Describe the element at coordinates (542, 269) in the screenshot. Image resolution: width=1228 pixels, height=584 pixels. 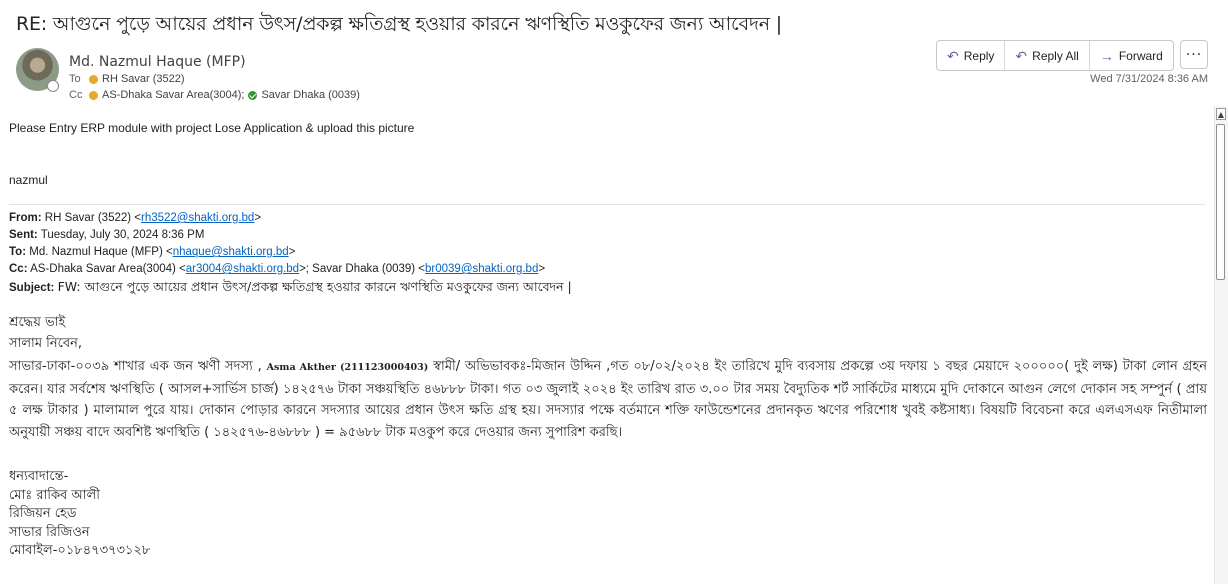
I see `fwd-cc-close: >` at that location.